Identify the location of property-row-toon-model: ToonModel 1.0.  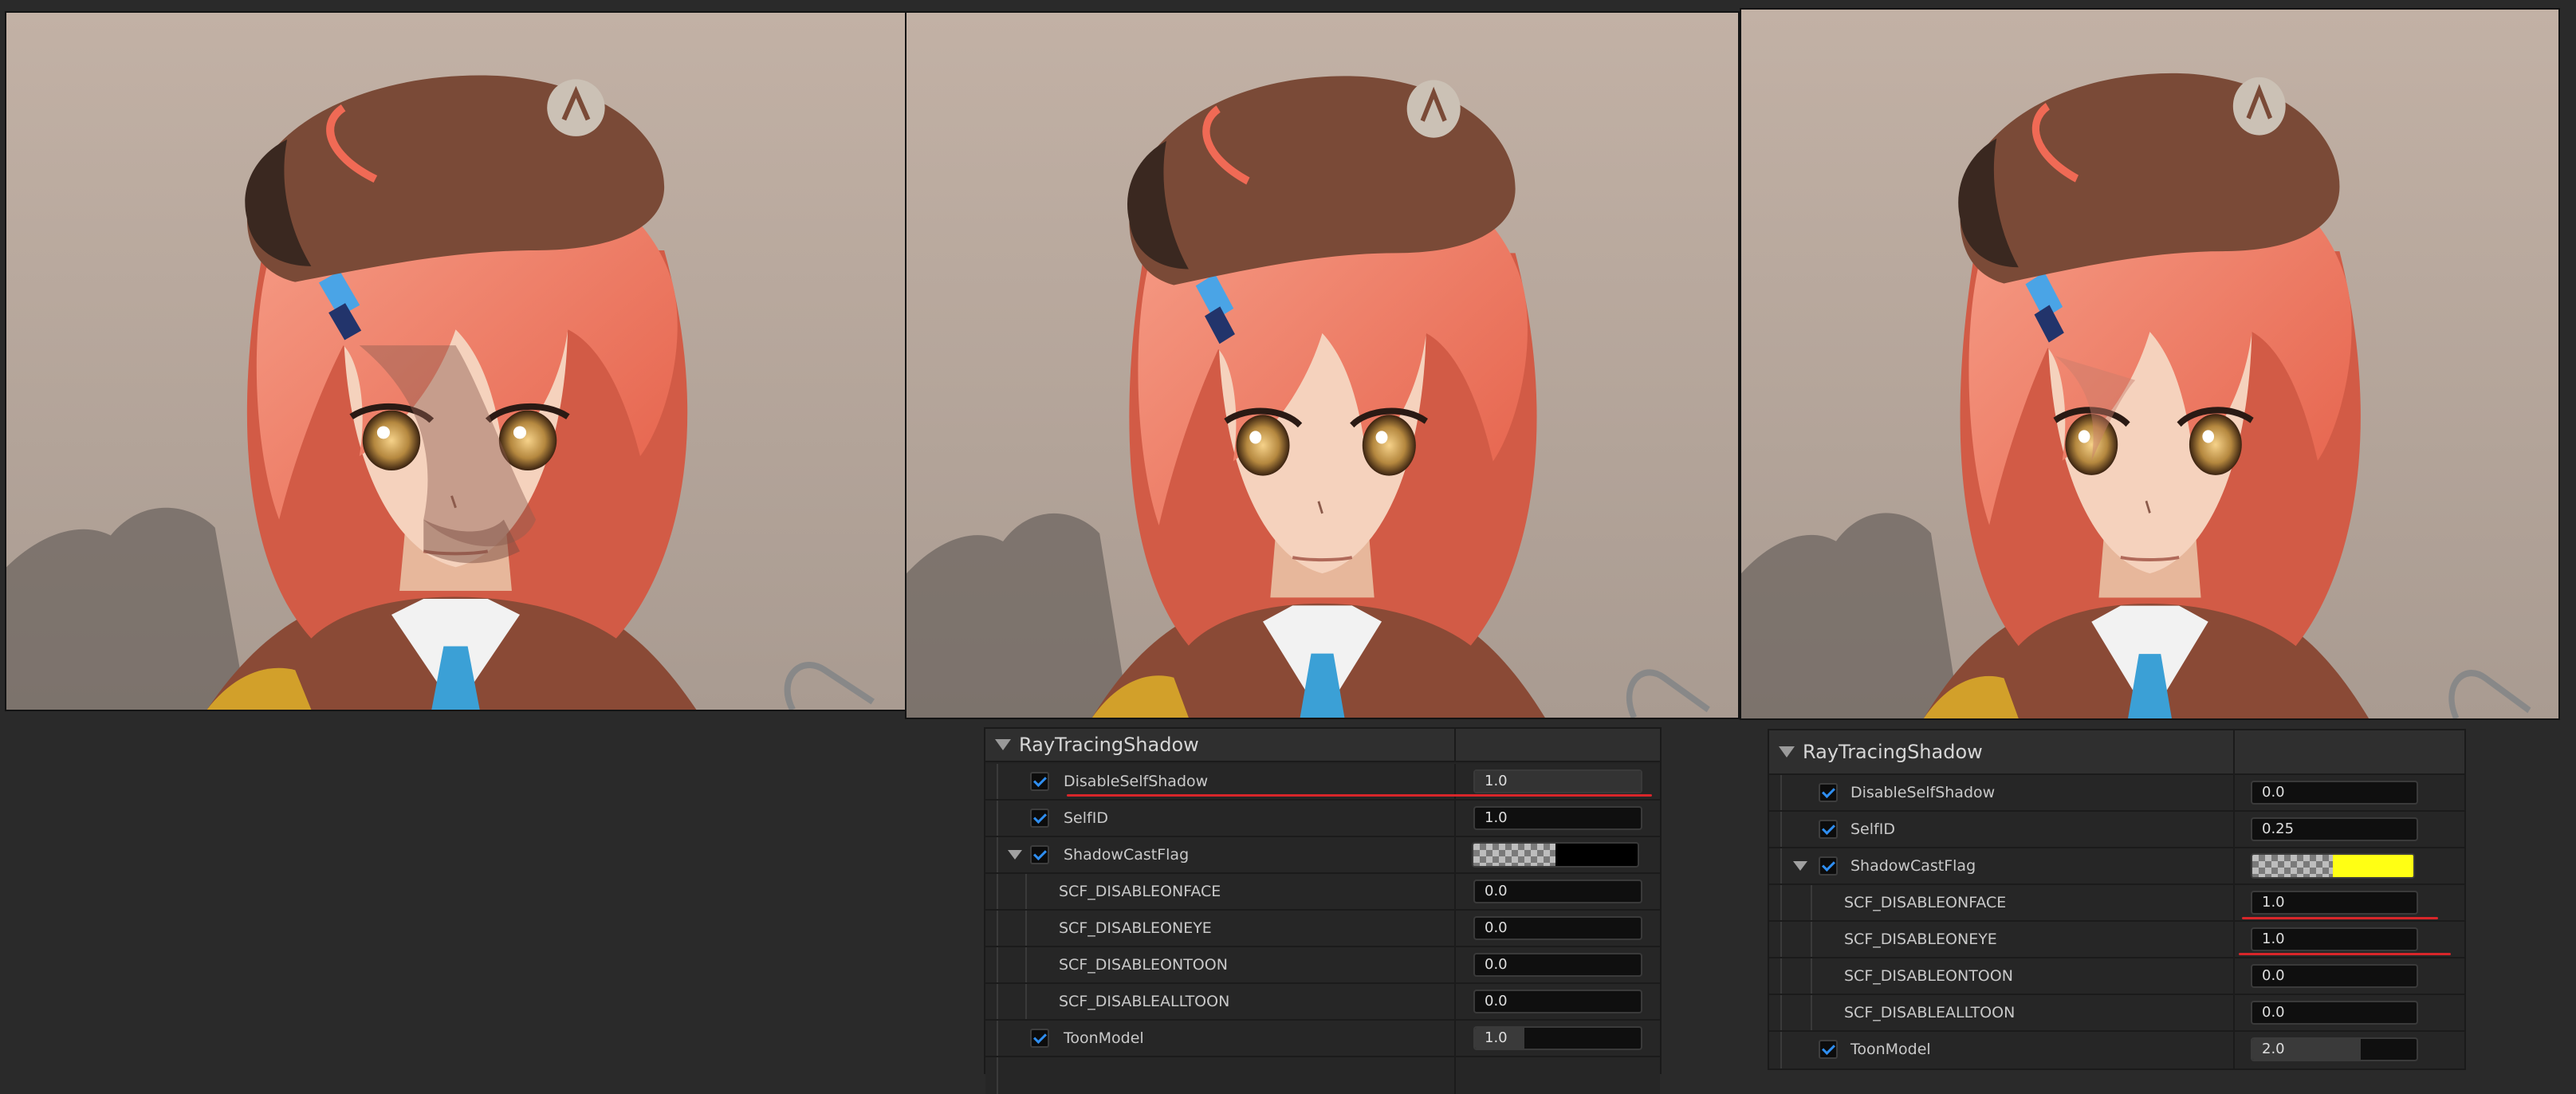
(1323, 1039).